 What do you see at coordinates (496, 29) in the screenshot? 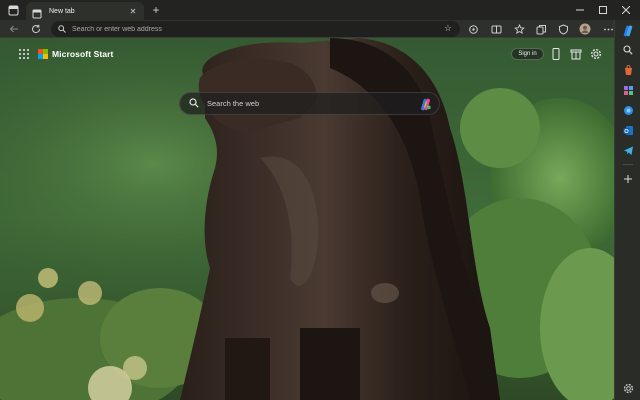
I see `split-screen-icon` at bounding box center [496, 29].